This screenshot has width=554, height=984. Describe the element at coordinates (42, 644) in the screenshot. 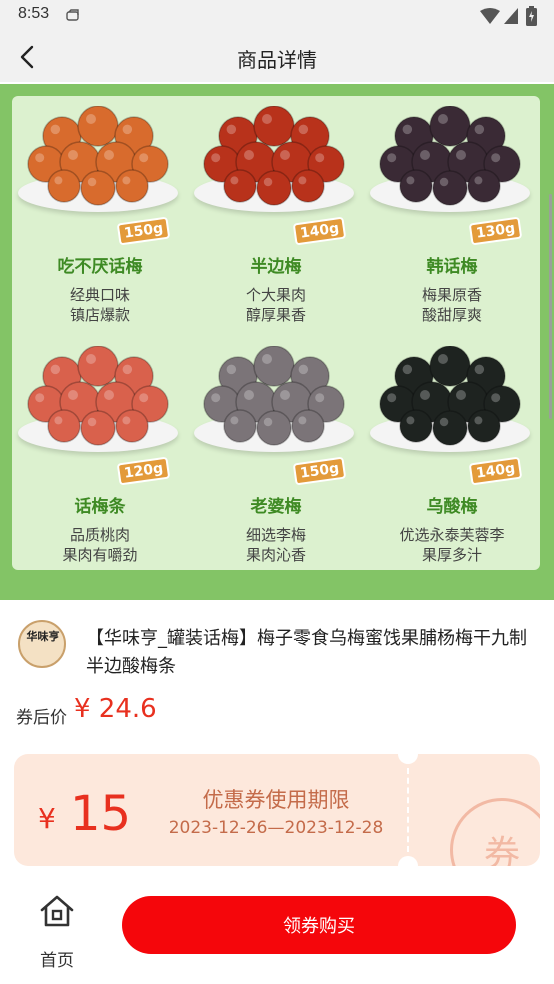

I see `shop-logo: 华味亨` at that location.